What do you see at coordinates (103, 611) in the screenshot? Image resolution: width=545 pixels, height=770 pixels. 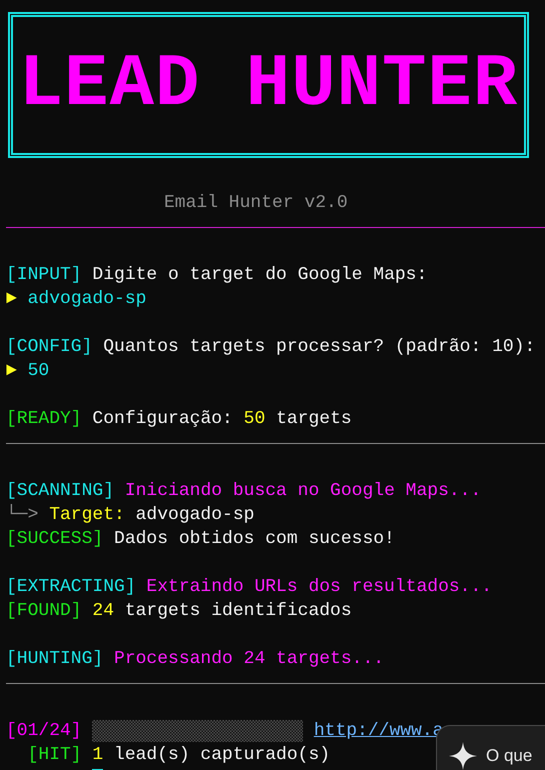 I see `log-text: 24` at bounding box center [103, 611].